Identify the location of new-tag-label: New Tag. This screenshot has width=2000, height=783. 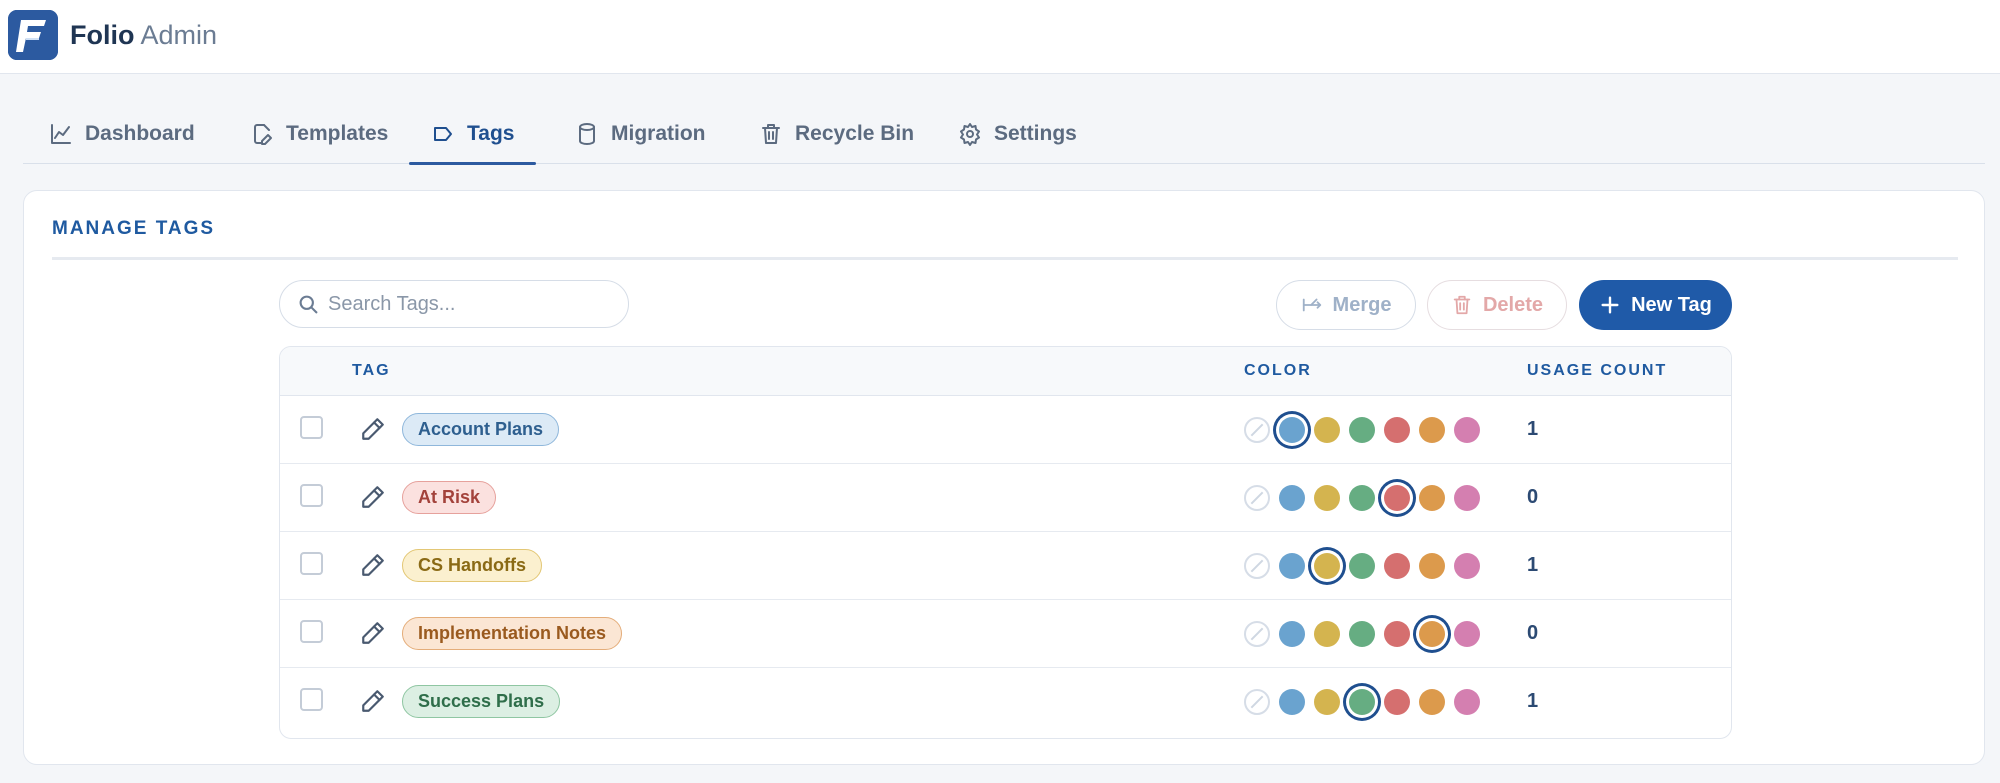
(1671, 304).